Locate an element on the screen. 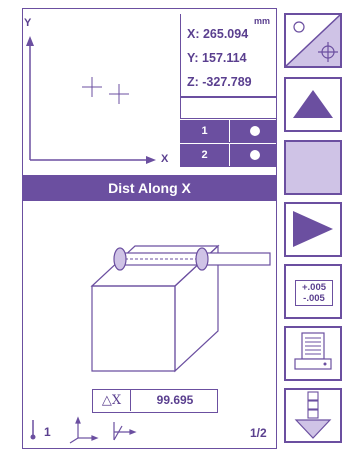  points-list: 1 2 is located at coordinates (228, 143).